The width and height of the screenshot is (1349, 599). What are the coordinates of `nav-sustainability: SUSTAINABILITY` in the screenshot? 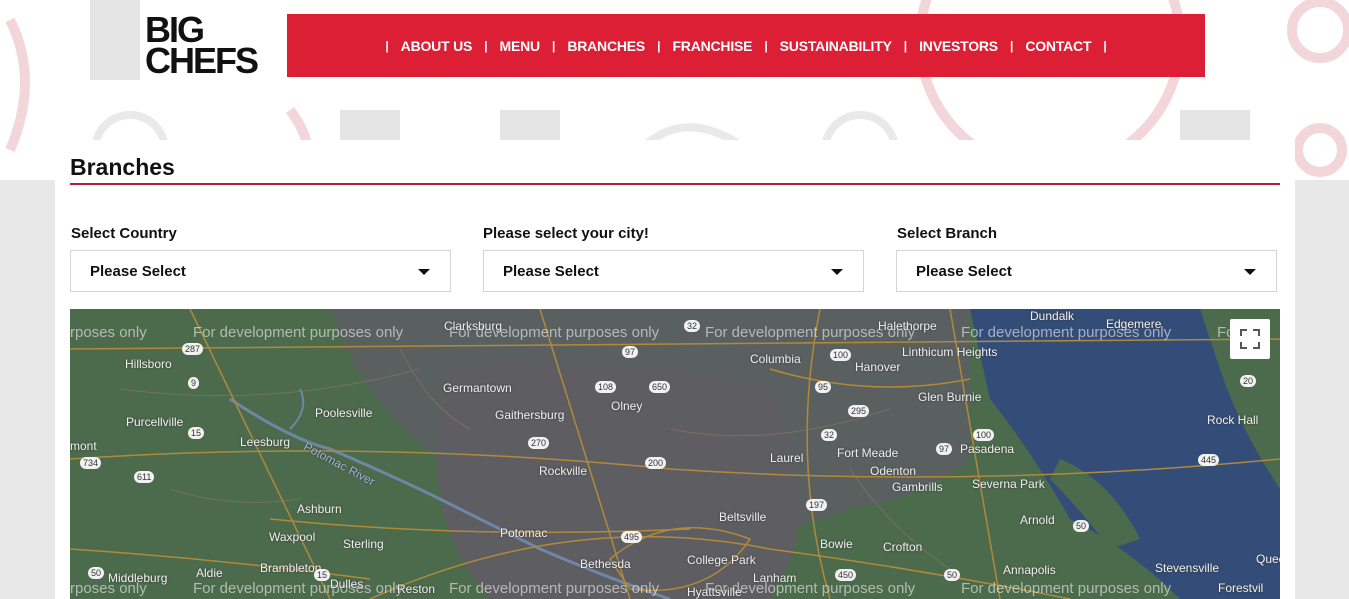 It's located at (836, 46).